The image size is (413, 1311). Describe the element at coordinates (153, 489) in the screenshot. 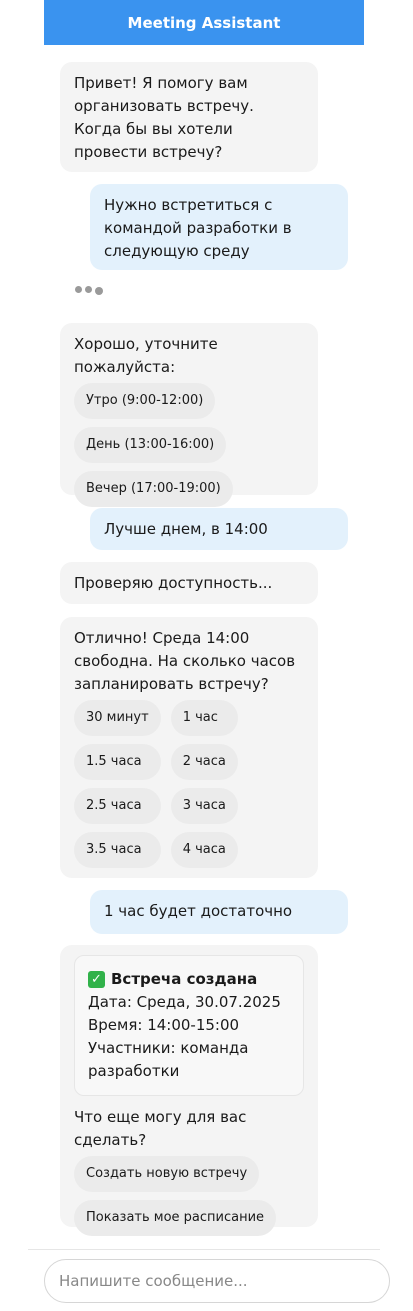

I see `option-evening-button: Вечер (17:00-19:00)` at that location.